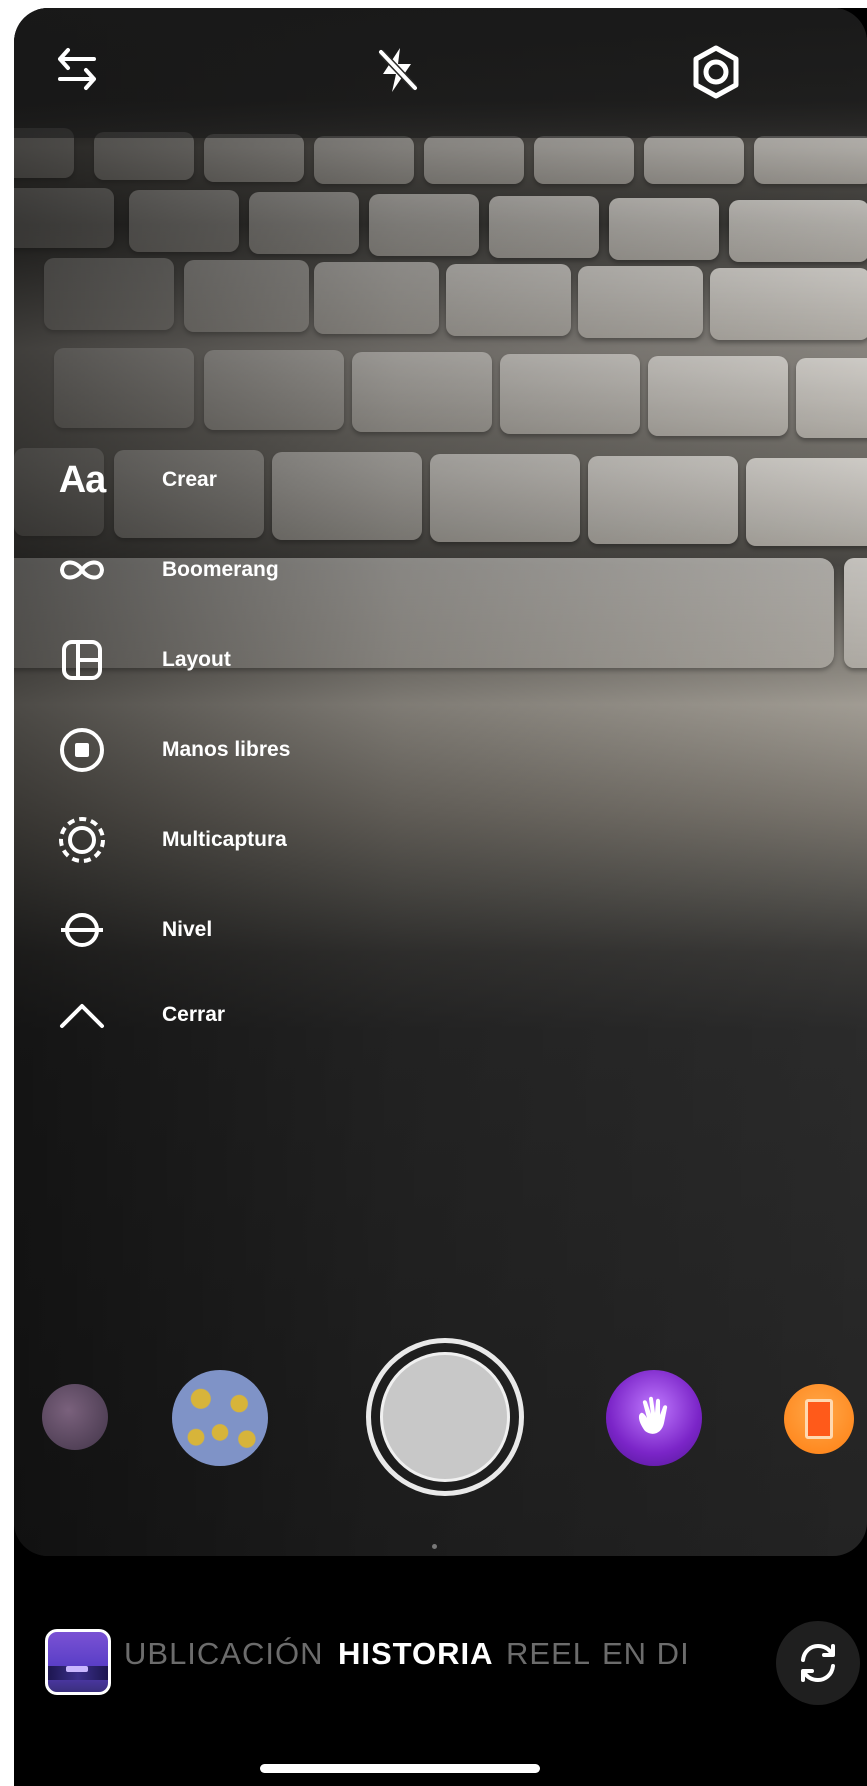 This screenshot has width=867, height=1786. What do you see at coordinates (82, 660) in the screenshot?
I see `layout-grid-icon` at bounding box center [82, 660].